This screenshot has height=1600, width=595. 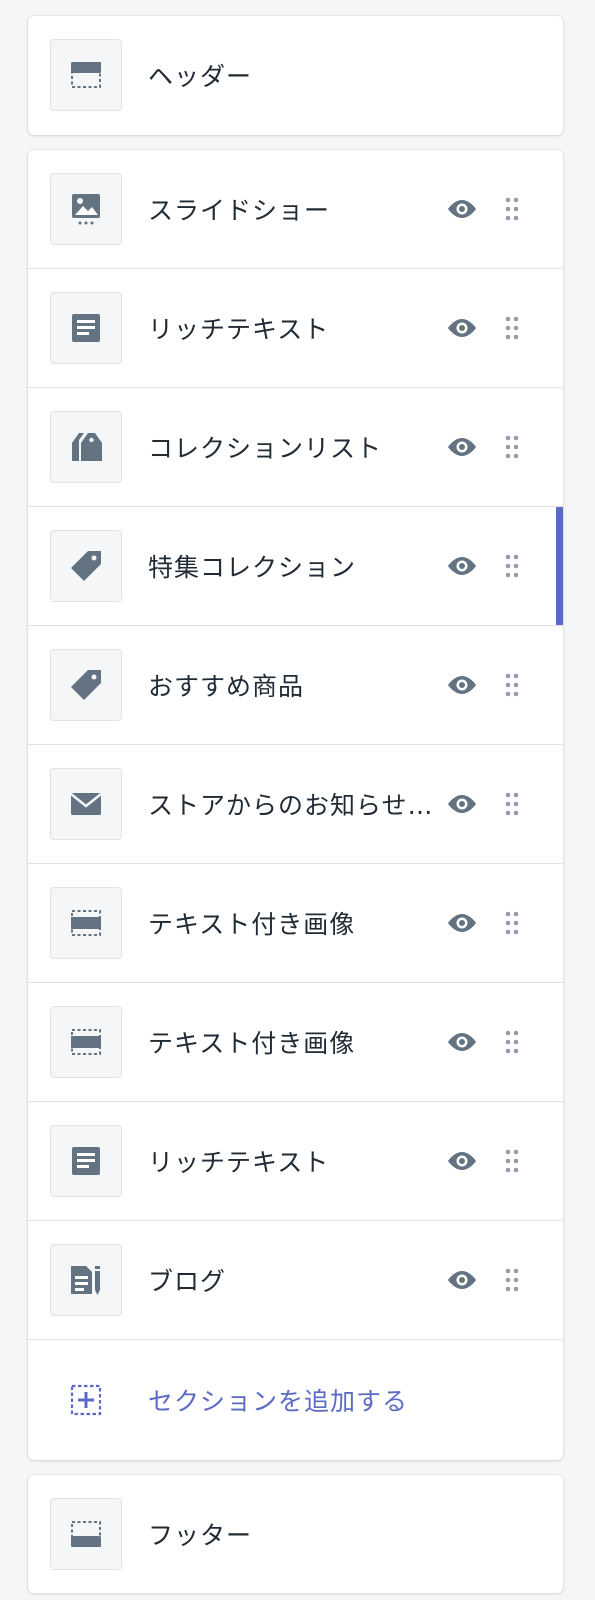 What do you see at coordinates (187, 1281) in the screenshot?
I see `section-label: ブログ` at bounding box center [187, 1281].